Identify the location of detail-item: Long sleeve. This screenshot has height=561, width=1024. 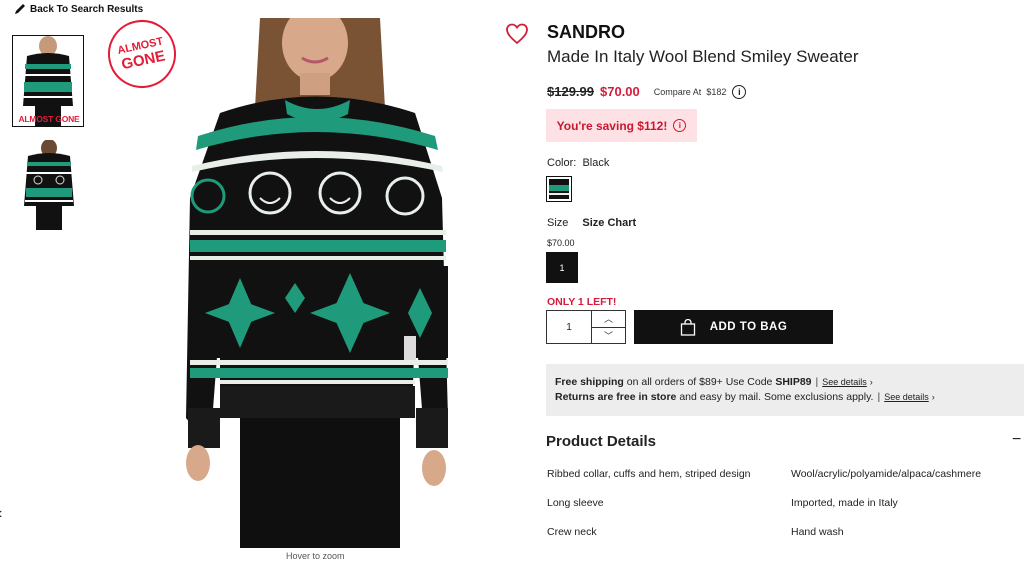
(575, 503).